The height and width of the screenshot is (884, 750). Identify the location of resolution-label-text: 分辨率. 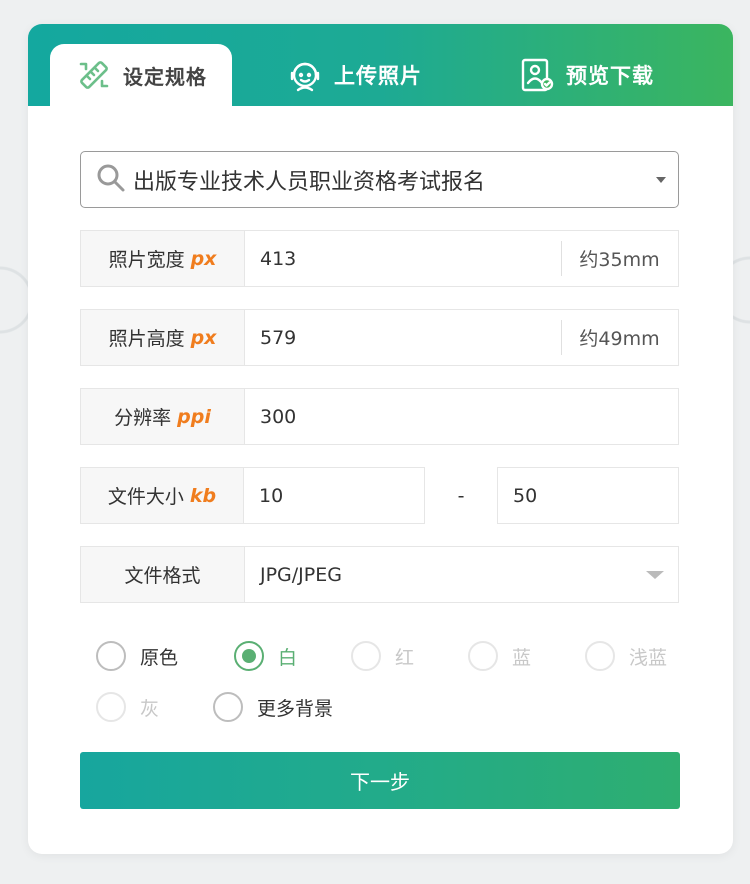
(143, 418).